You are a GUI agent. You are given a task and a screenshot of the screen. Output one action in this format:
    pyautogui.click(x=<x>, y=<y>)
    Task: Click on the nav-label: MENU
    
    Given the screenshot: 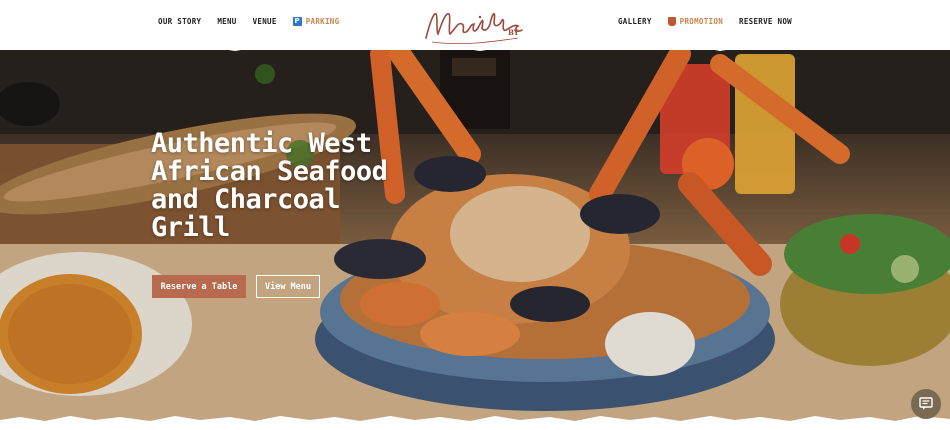 What is the action you would take?
    pyautogui.click(x=227, y=21)
    